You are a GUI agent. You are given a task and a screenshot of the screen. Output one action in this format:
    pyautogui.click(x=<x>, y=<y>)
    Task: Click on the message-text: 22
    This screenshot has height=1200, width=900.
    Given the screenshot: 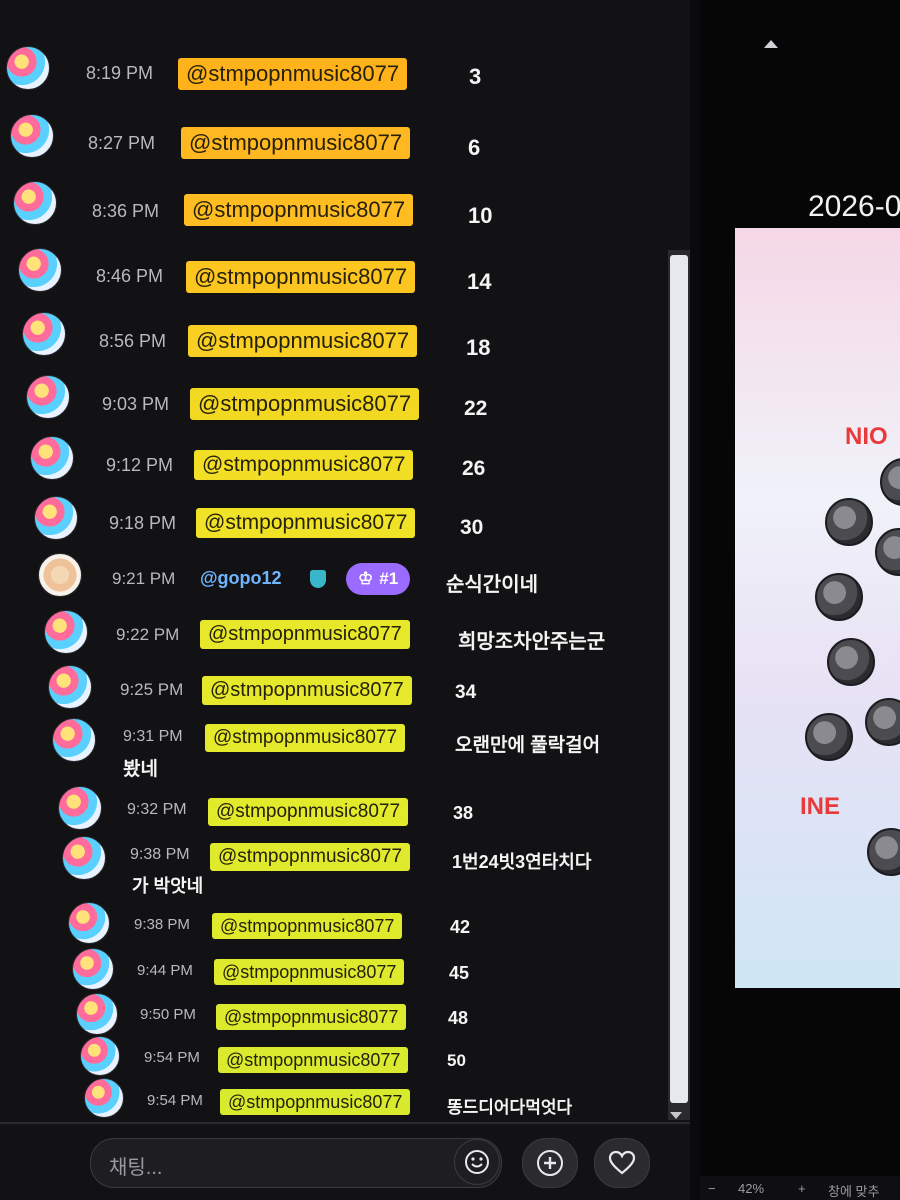 What is the action you would take?
    pyautogui.click(x=476, y=408)
    